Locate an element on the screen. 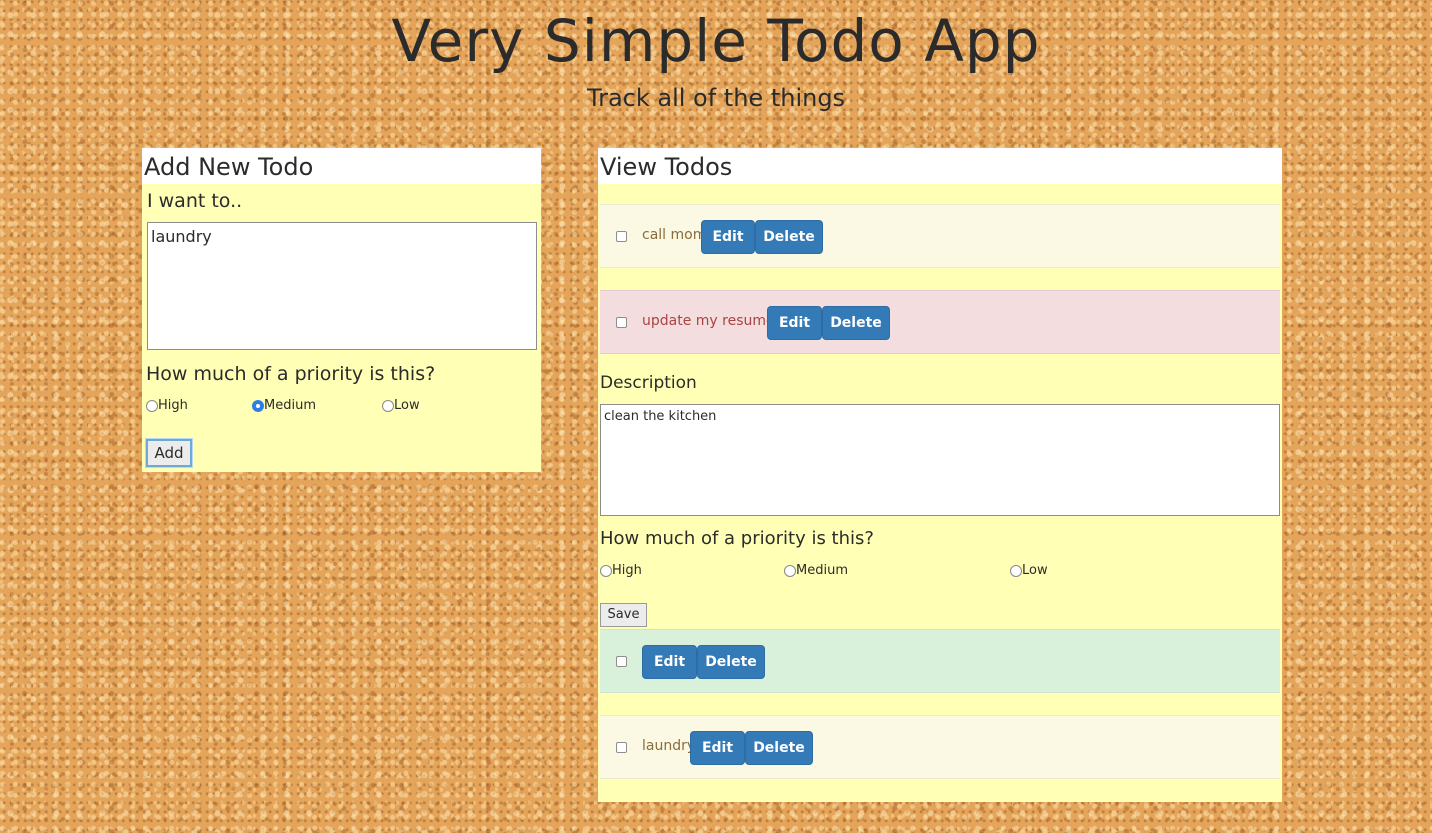  priority-low-option: Low is located at coordinates (401, 405).